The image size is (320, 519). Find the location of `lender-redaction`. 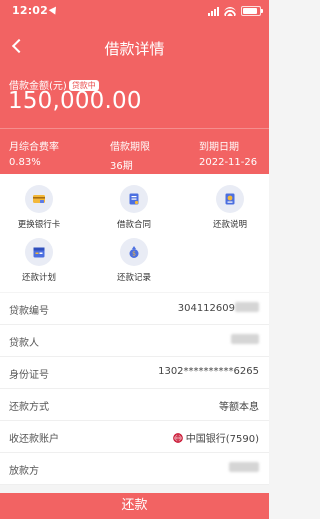

lender-redaction is located at coordinates (244, 467).